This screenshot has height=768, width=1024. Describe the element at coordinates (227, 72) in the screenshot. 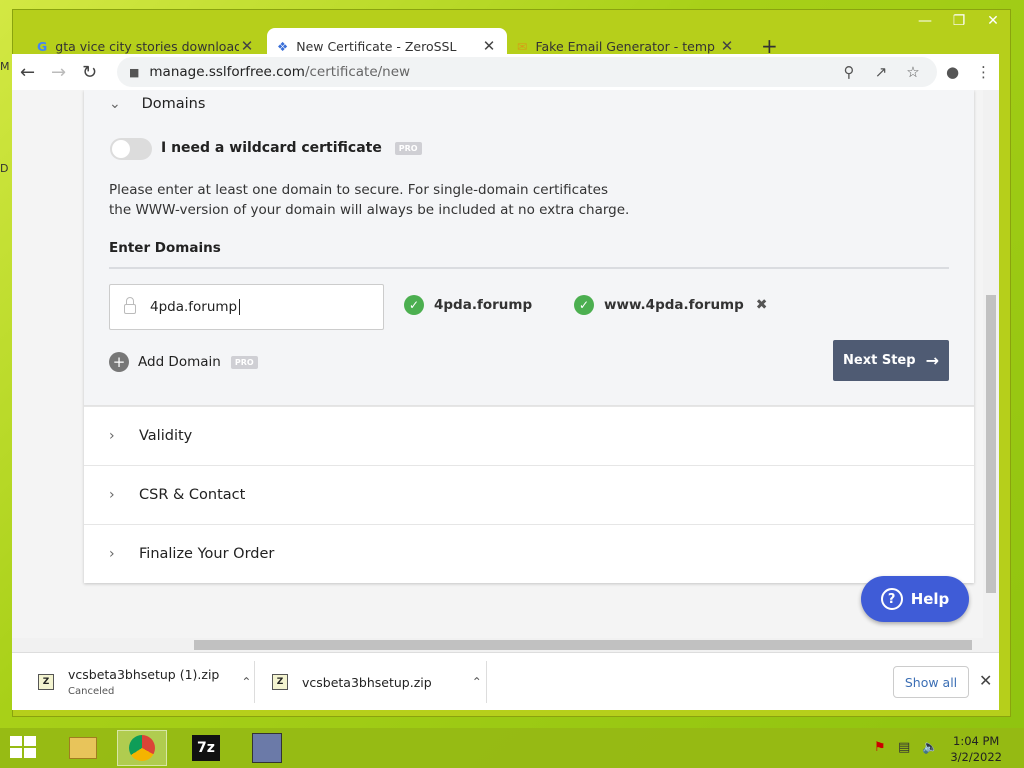

I see `url-host: manage.sslforfree.com` at that location.